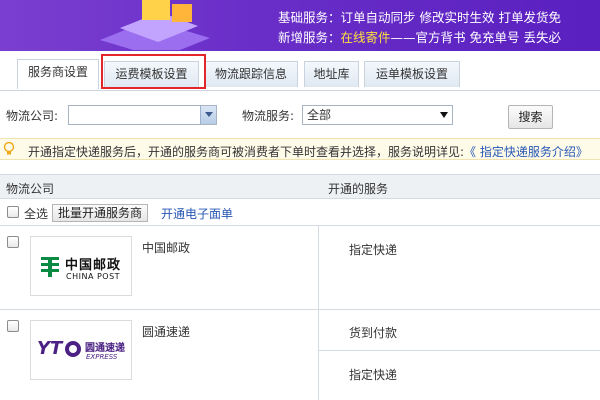  What do you see at coordinates (105, 348) in the screenshot?
I see `yto-logo-cn: 圆通速递` at bounding box center [105, 348].